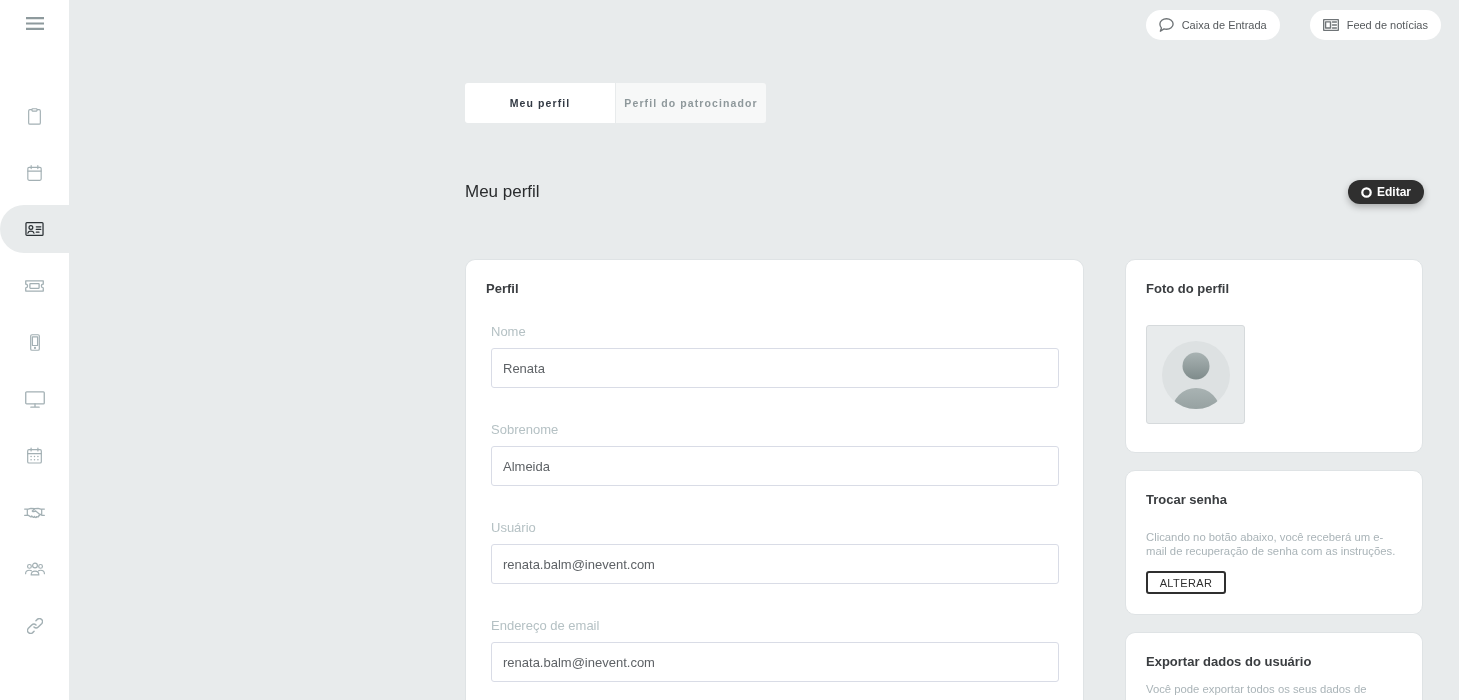 This screenshot has width=1459, height=700. I want to click on people-icon, so click(34, 569).